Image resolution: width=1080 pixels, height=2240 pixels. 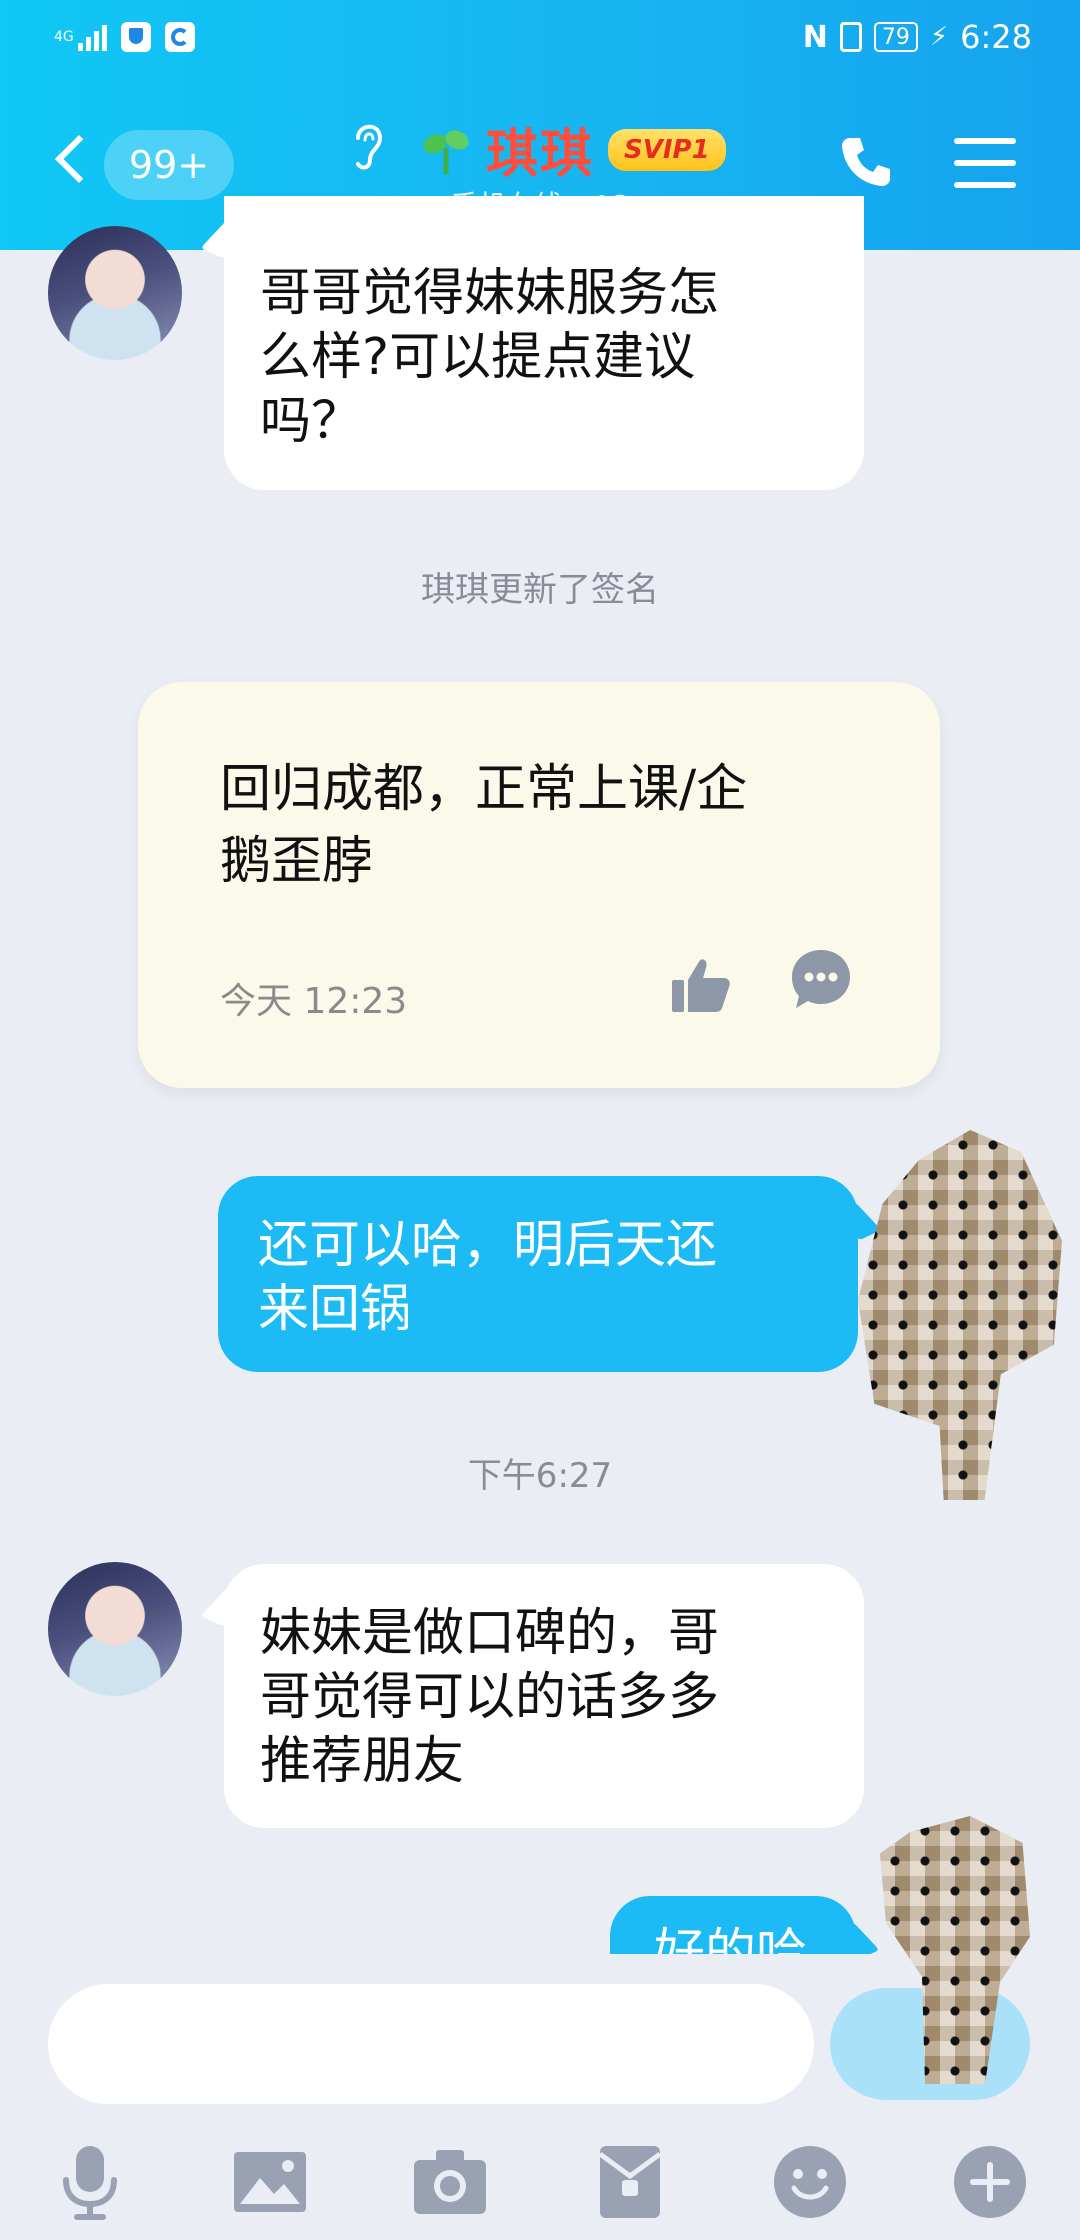 I want to click on message-line: 来回锅, so click(x=335, y=1309).